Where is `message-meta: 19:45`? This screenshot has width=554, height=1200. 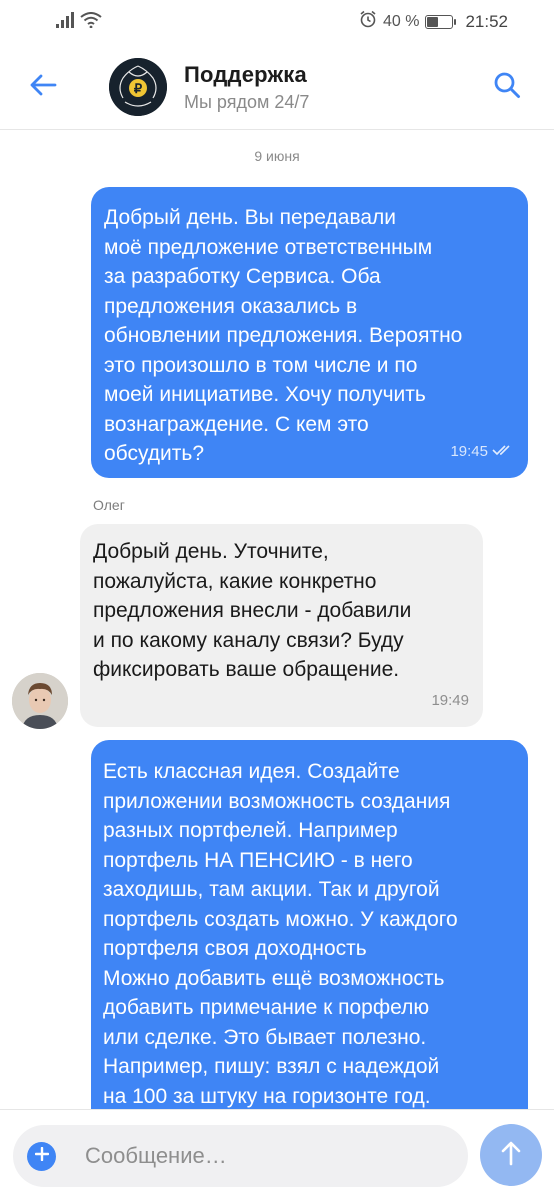 message-meta: 19:45 is located at coordinates (482, 452).